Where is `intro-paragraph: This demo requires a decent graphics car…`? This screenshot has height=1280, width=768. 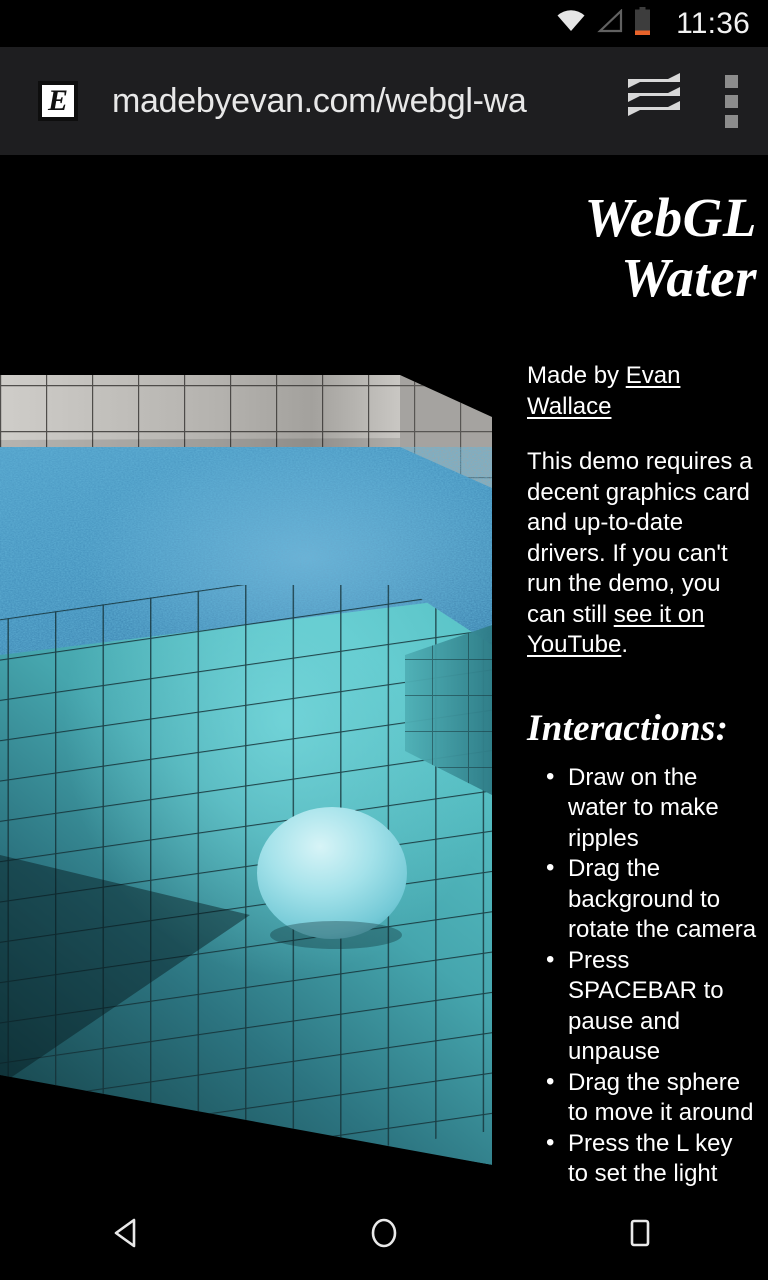
intro-paragraph: This demo requires a decent graphics car… is located at coordinates (642, 554).